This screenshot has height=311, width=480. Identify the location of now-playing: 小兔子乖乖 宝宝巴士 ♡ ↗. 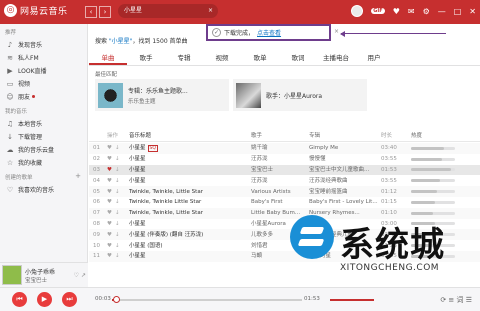
(44, 274).